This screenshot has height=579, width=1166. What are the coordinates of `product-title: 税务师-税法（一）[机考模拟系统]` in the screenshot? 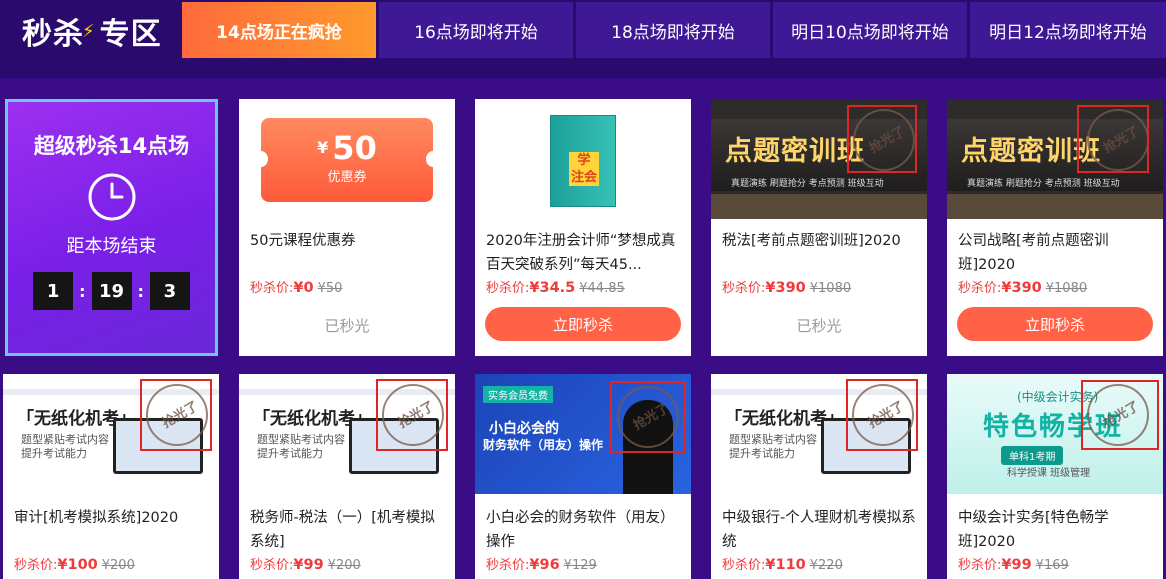 It's located at (348, 530).